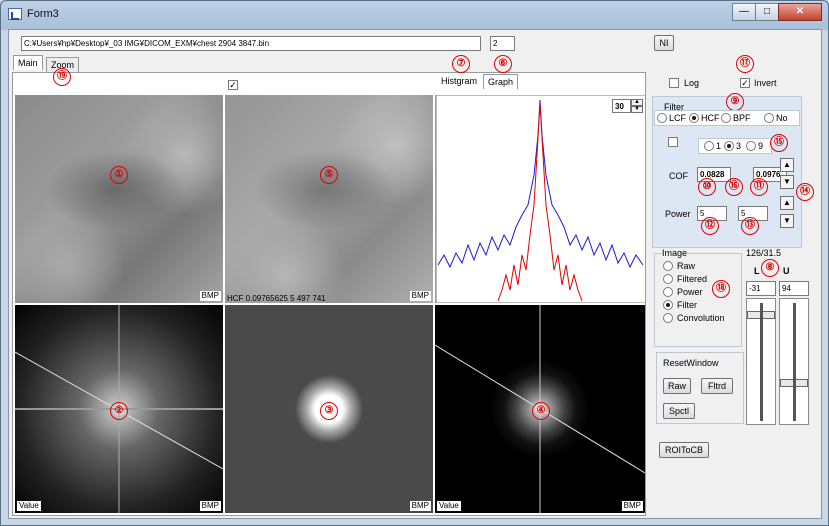 The height and width of the screenshot is (526, 829). What do you see at coordinates (673, 142) in the screenshot?
I see `kernel-checkbox` at bounding box center [673, 142].